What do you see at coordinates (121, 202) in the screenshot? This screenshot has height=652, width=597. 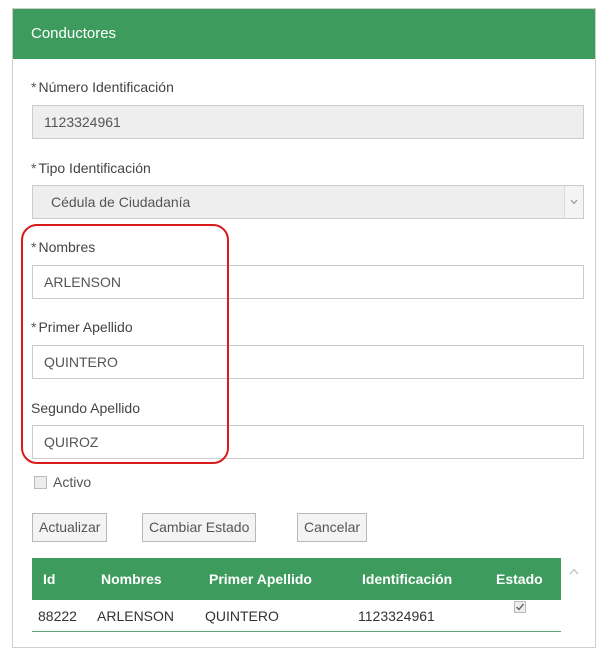 I see `id-type-value: Cédula de Ciudadanía` at bounding box center [121, 202].